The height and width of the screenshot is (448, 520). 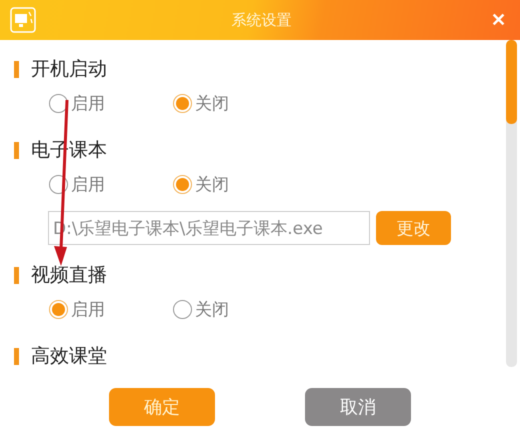 I want to click on close-button: ✕, so click(x=498, y=20).